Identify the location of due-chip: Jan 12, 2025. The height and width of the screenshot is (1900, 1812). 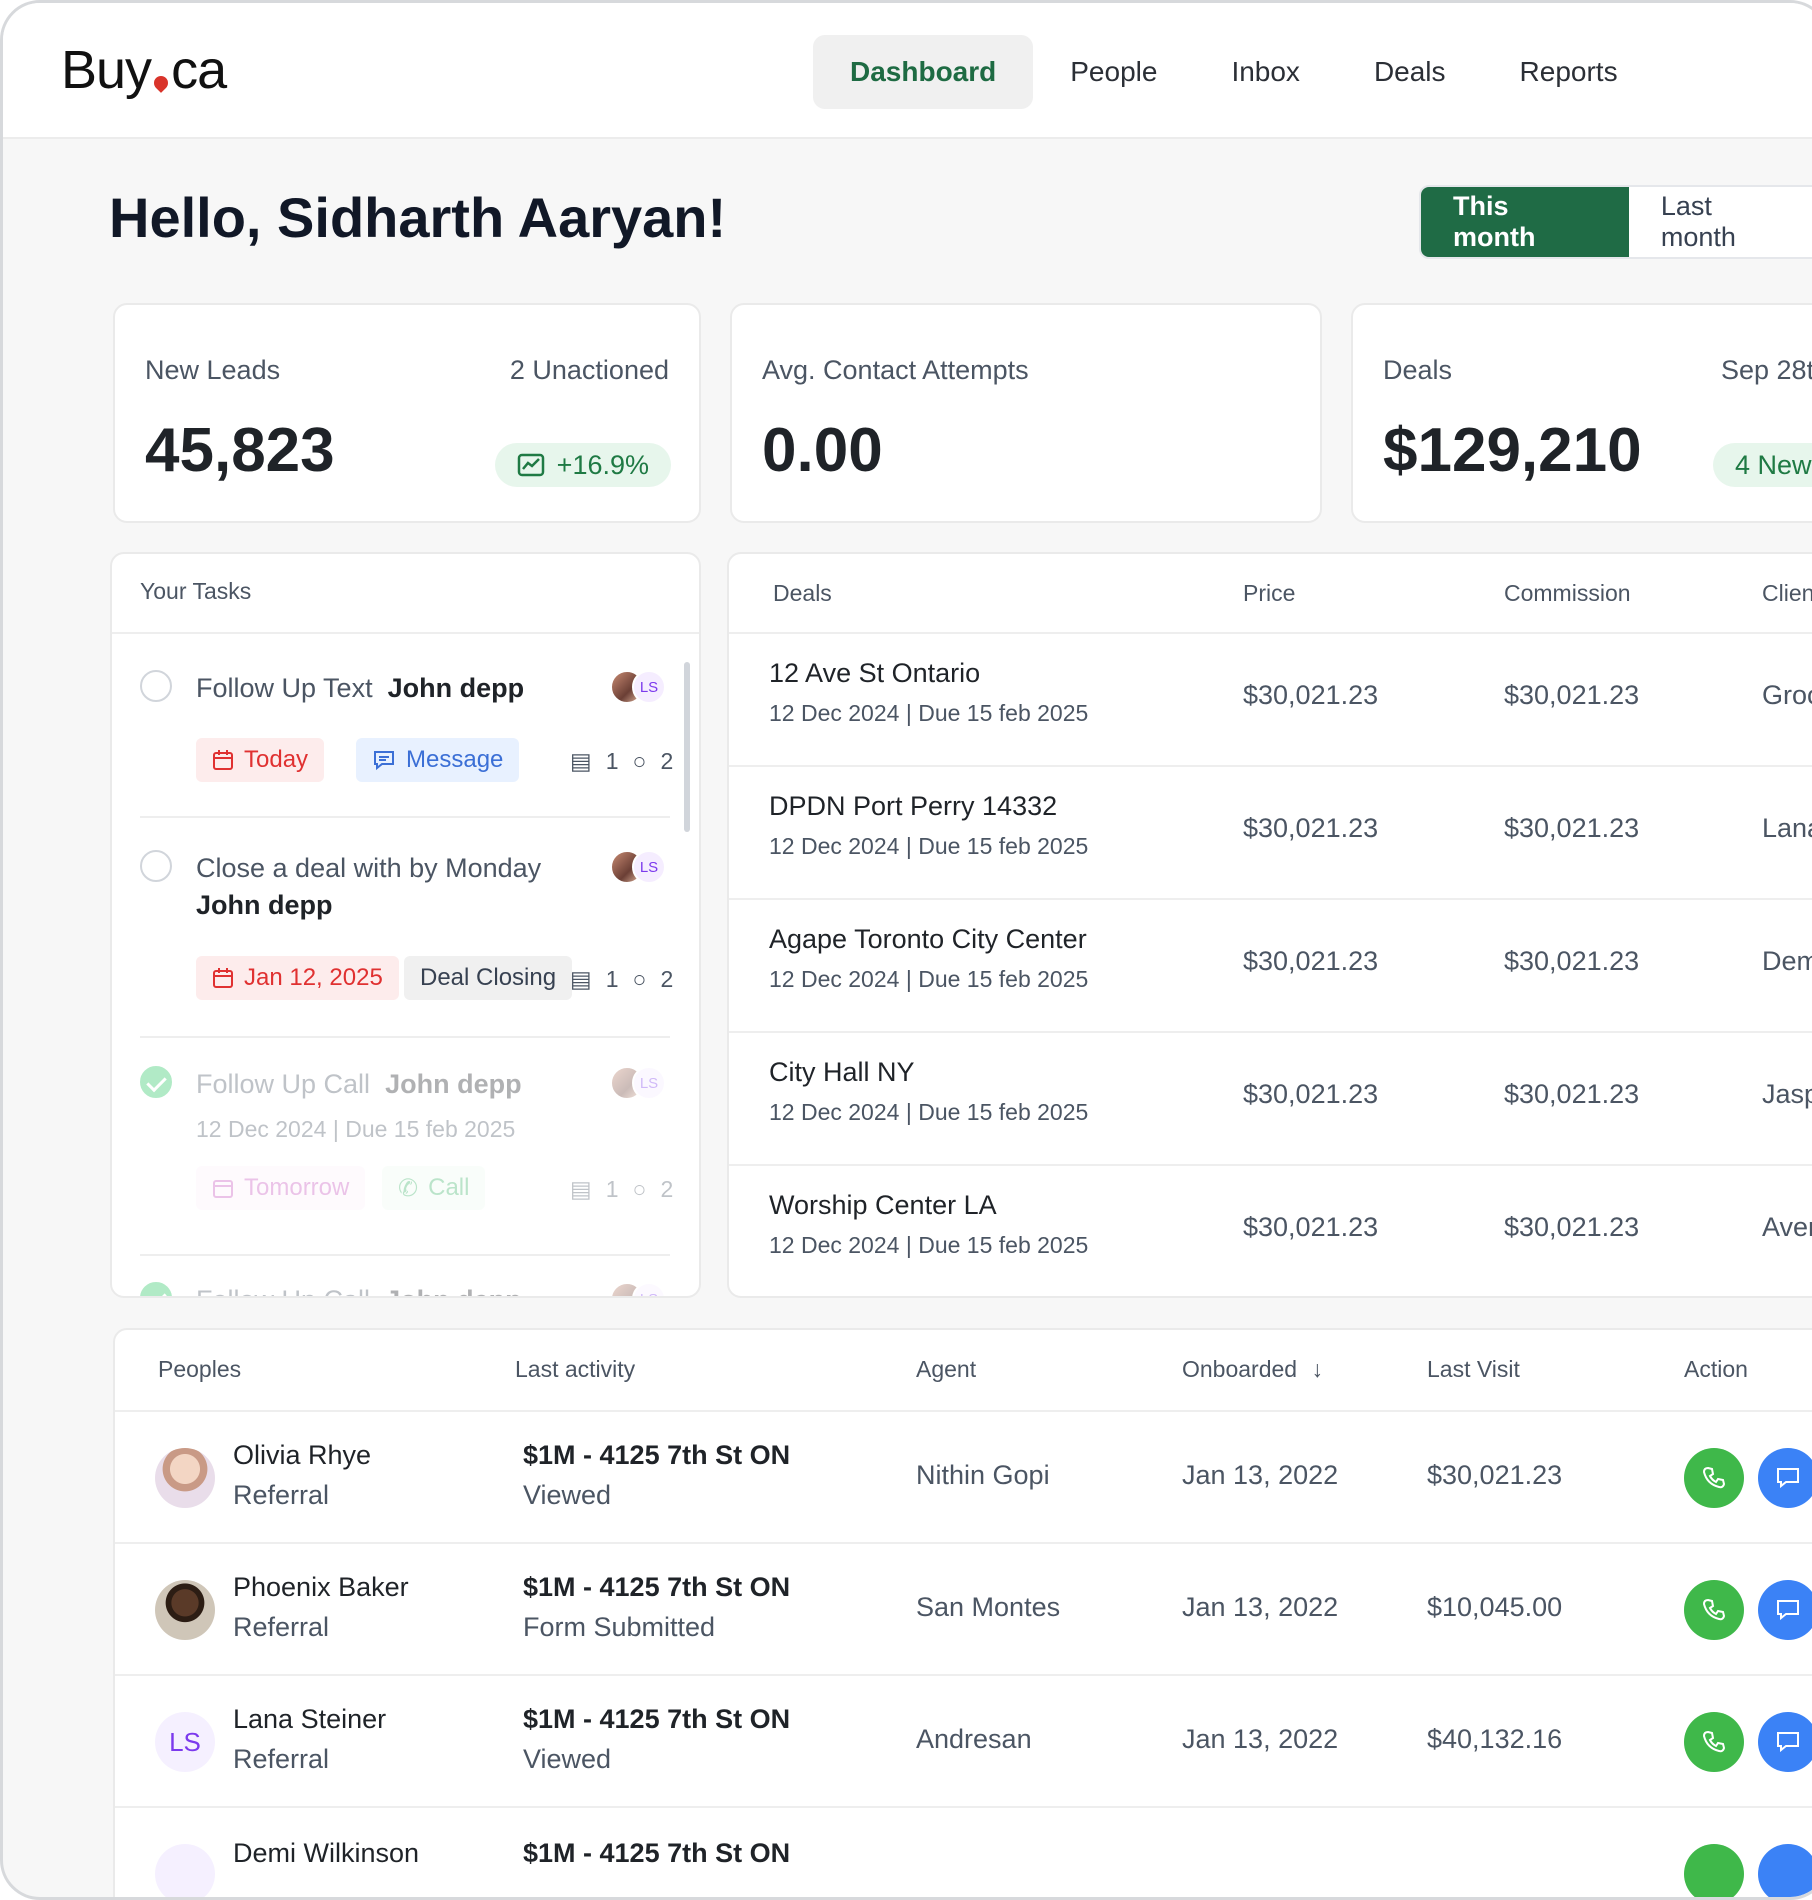
(297, 978).